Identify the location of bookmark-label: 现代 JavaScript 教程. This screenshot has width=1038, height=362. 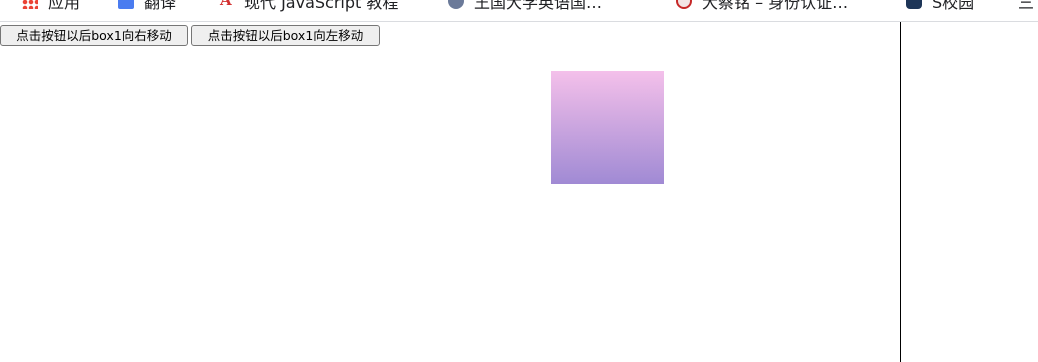
(321, 6).